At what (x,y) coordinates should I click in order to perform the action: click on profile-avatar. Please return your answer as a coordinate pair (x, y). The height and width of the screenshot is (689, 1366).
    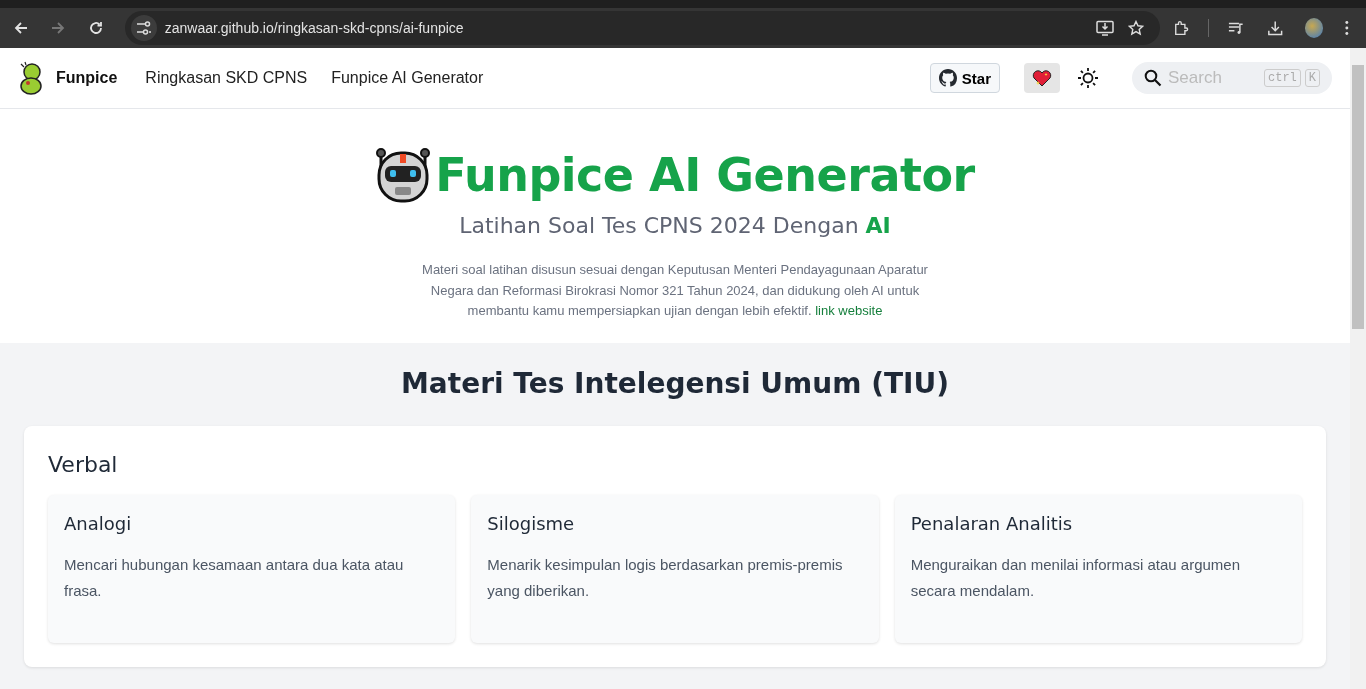
    Looking at the image, I should click on (1314, 28).